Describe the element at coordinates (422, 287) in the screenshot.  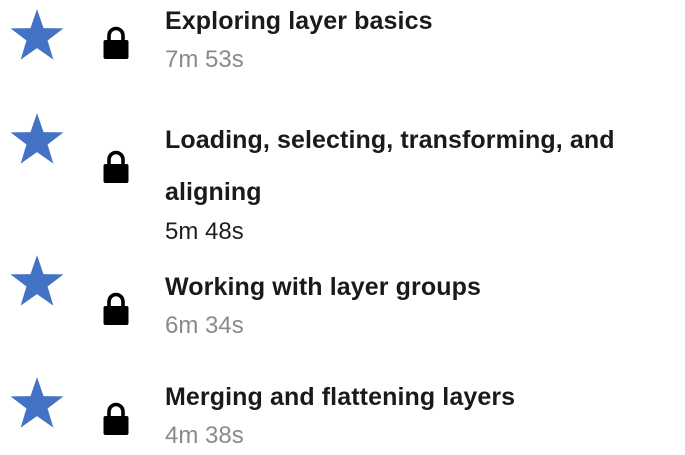
I see `item-title: Working with layer groups` at that location.